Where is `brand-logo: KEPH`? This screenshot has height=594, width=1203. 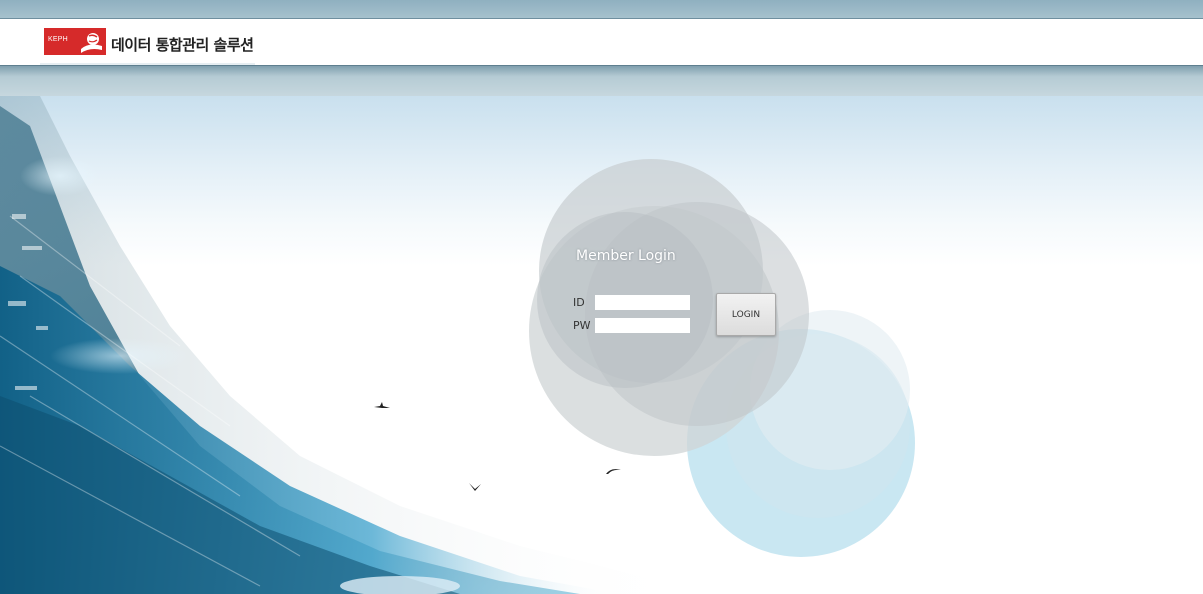
brand-logo: KEPH is located at coordinates (75, 41).